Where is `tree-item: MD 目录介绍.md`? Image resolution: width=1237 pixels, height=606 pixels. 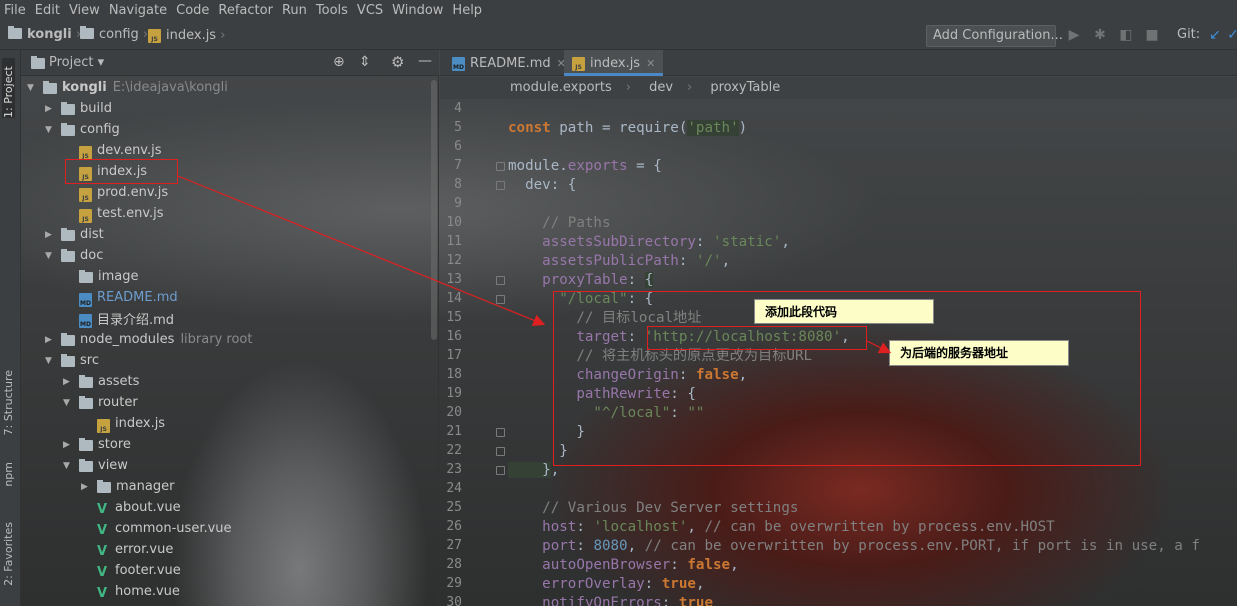
tree-item: MD 目录介绍.md is located at coordinates (118, 318).